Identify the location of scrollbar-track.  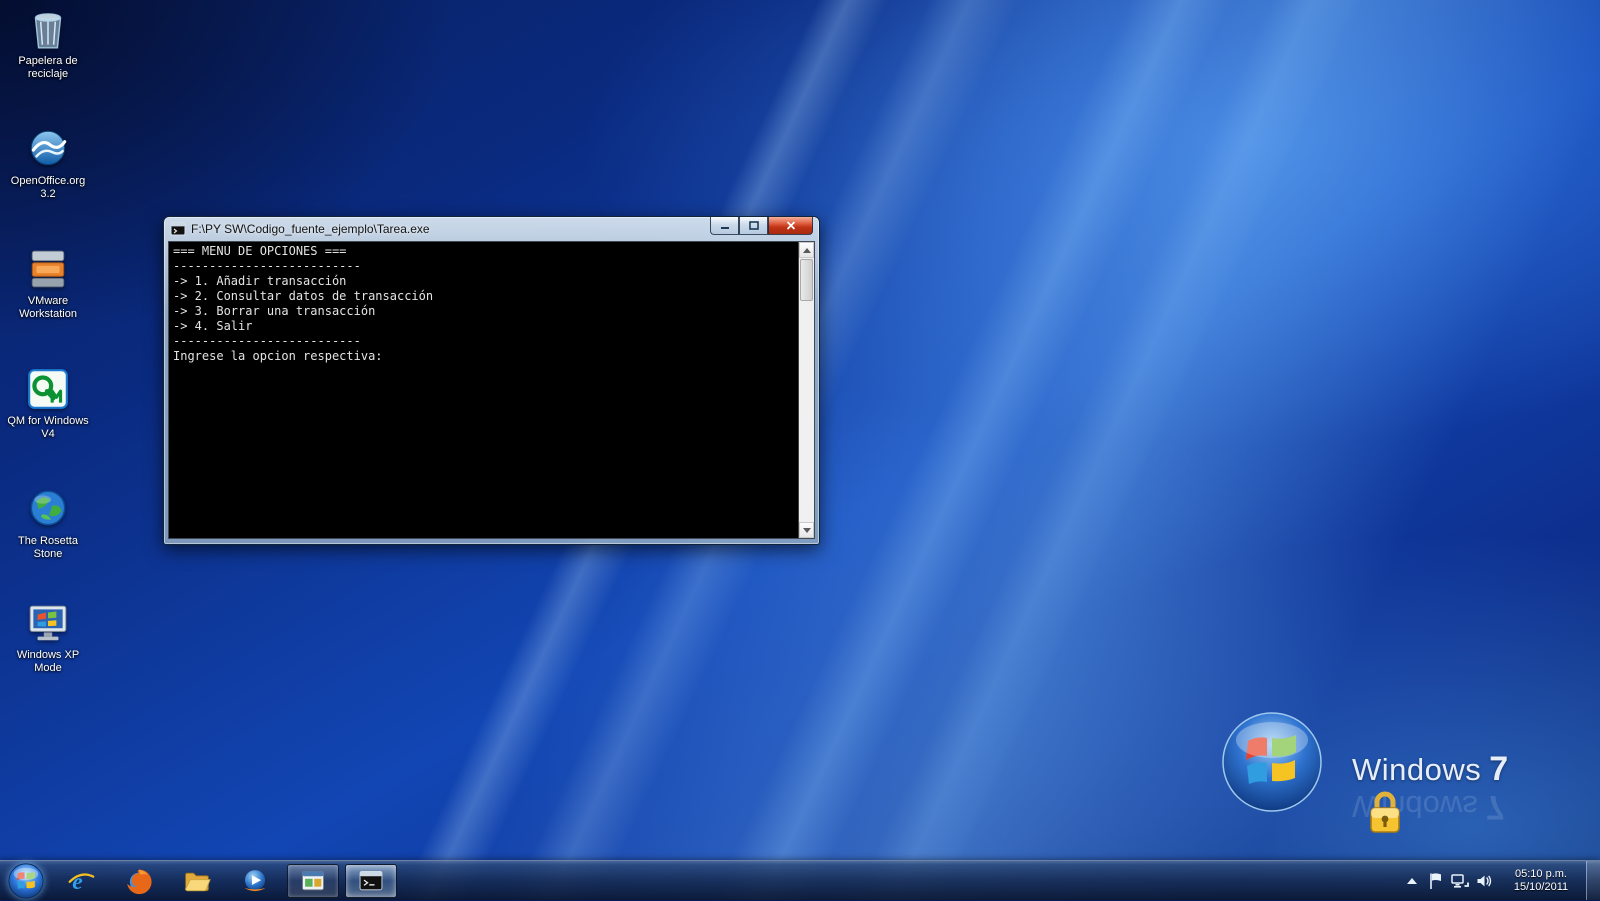
(806, 412).